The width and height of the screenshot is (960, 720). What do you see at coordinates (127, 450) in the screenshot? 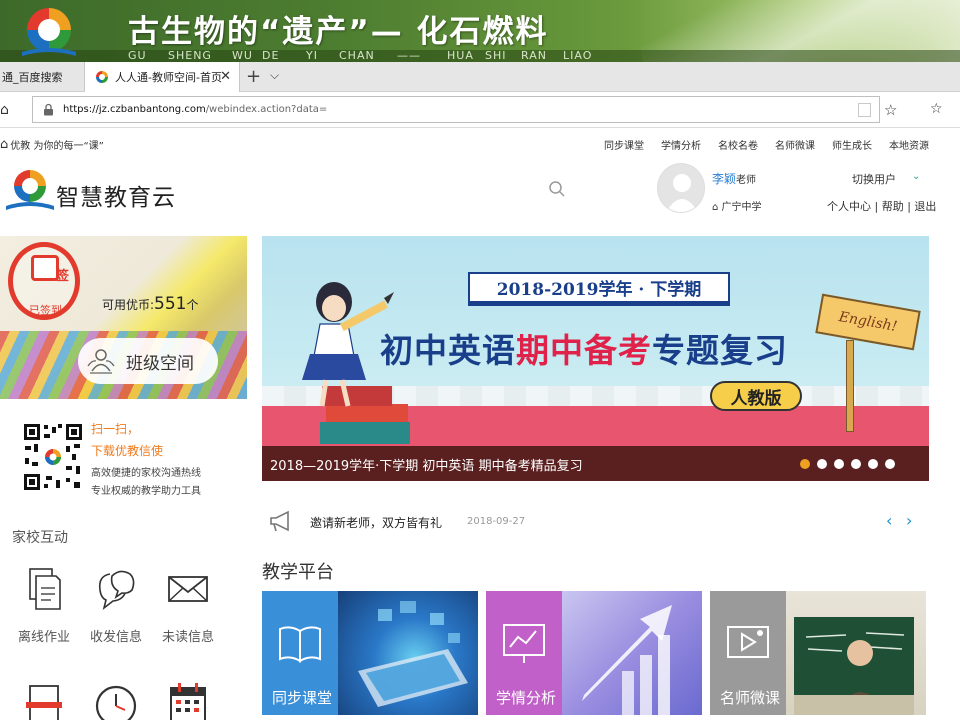
I see `qr-title-download: 下载优教信使` at bounding box center [127, 450].